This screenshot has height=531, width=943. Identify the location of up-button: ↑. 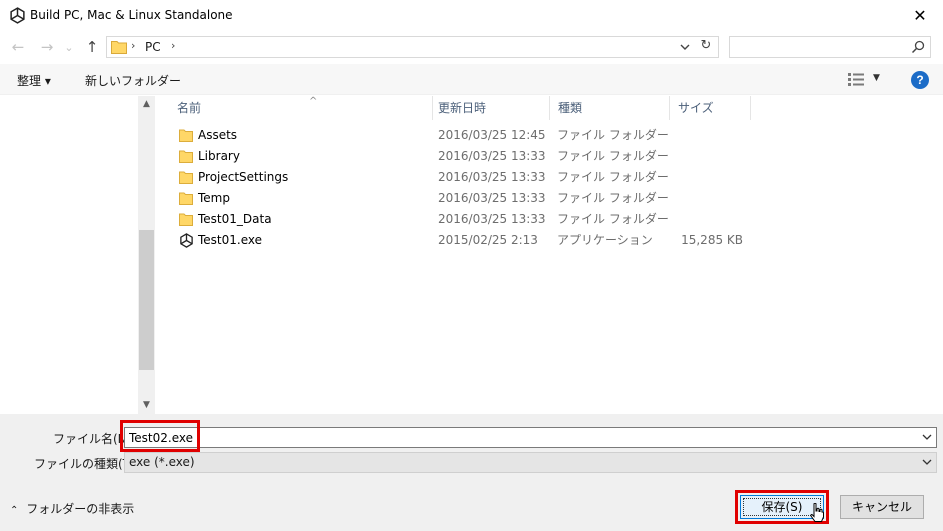
(92, 47).